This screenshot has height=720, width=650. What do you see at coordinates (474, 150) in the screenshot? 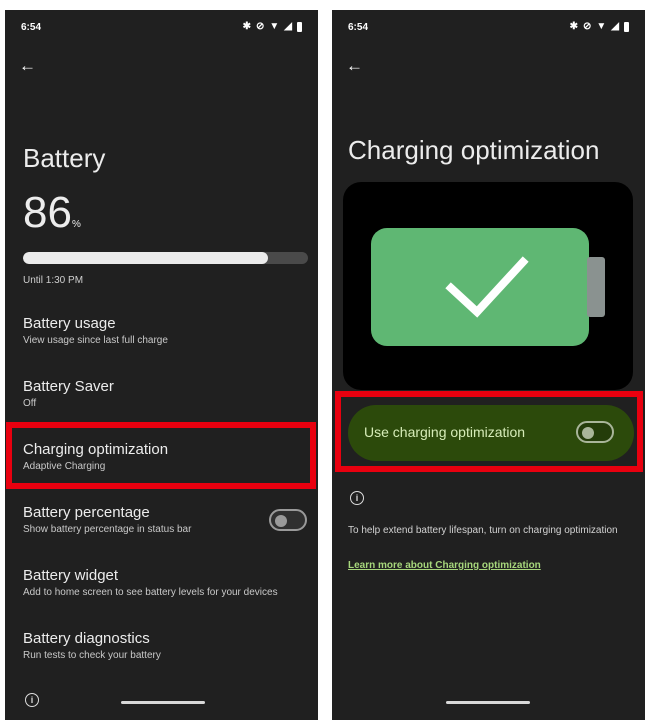
I see `page-title: Charging optimization` at bounding box center [474, 150].